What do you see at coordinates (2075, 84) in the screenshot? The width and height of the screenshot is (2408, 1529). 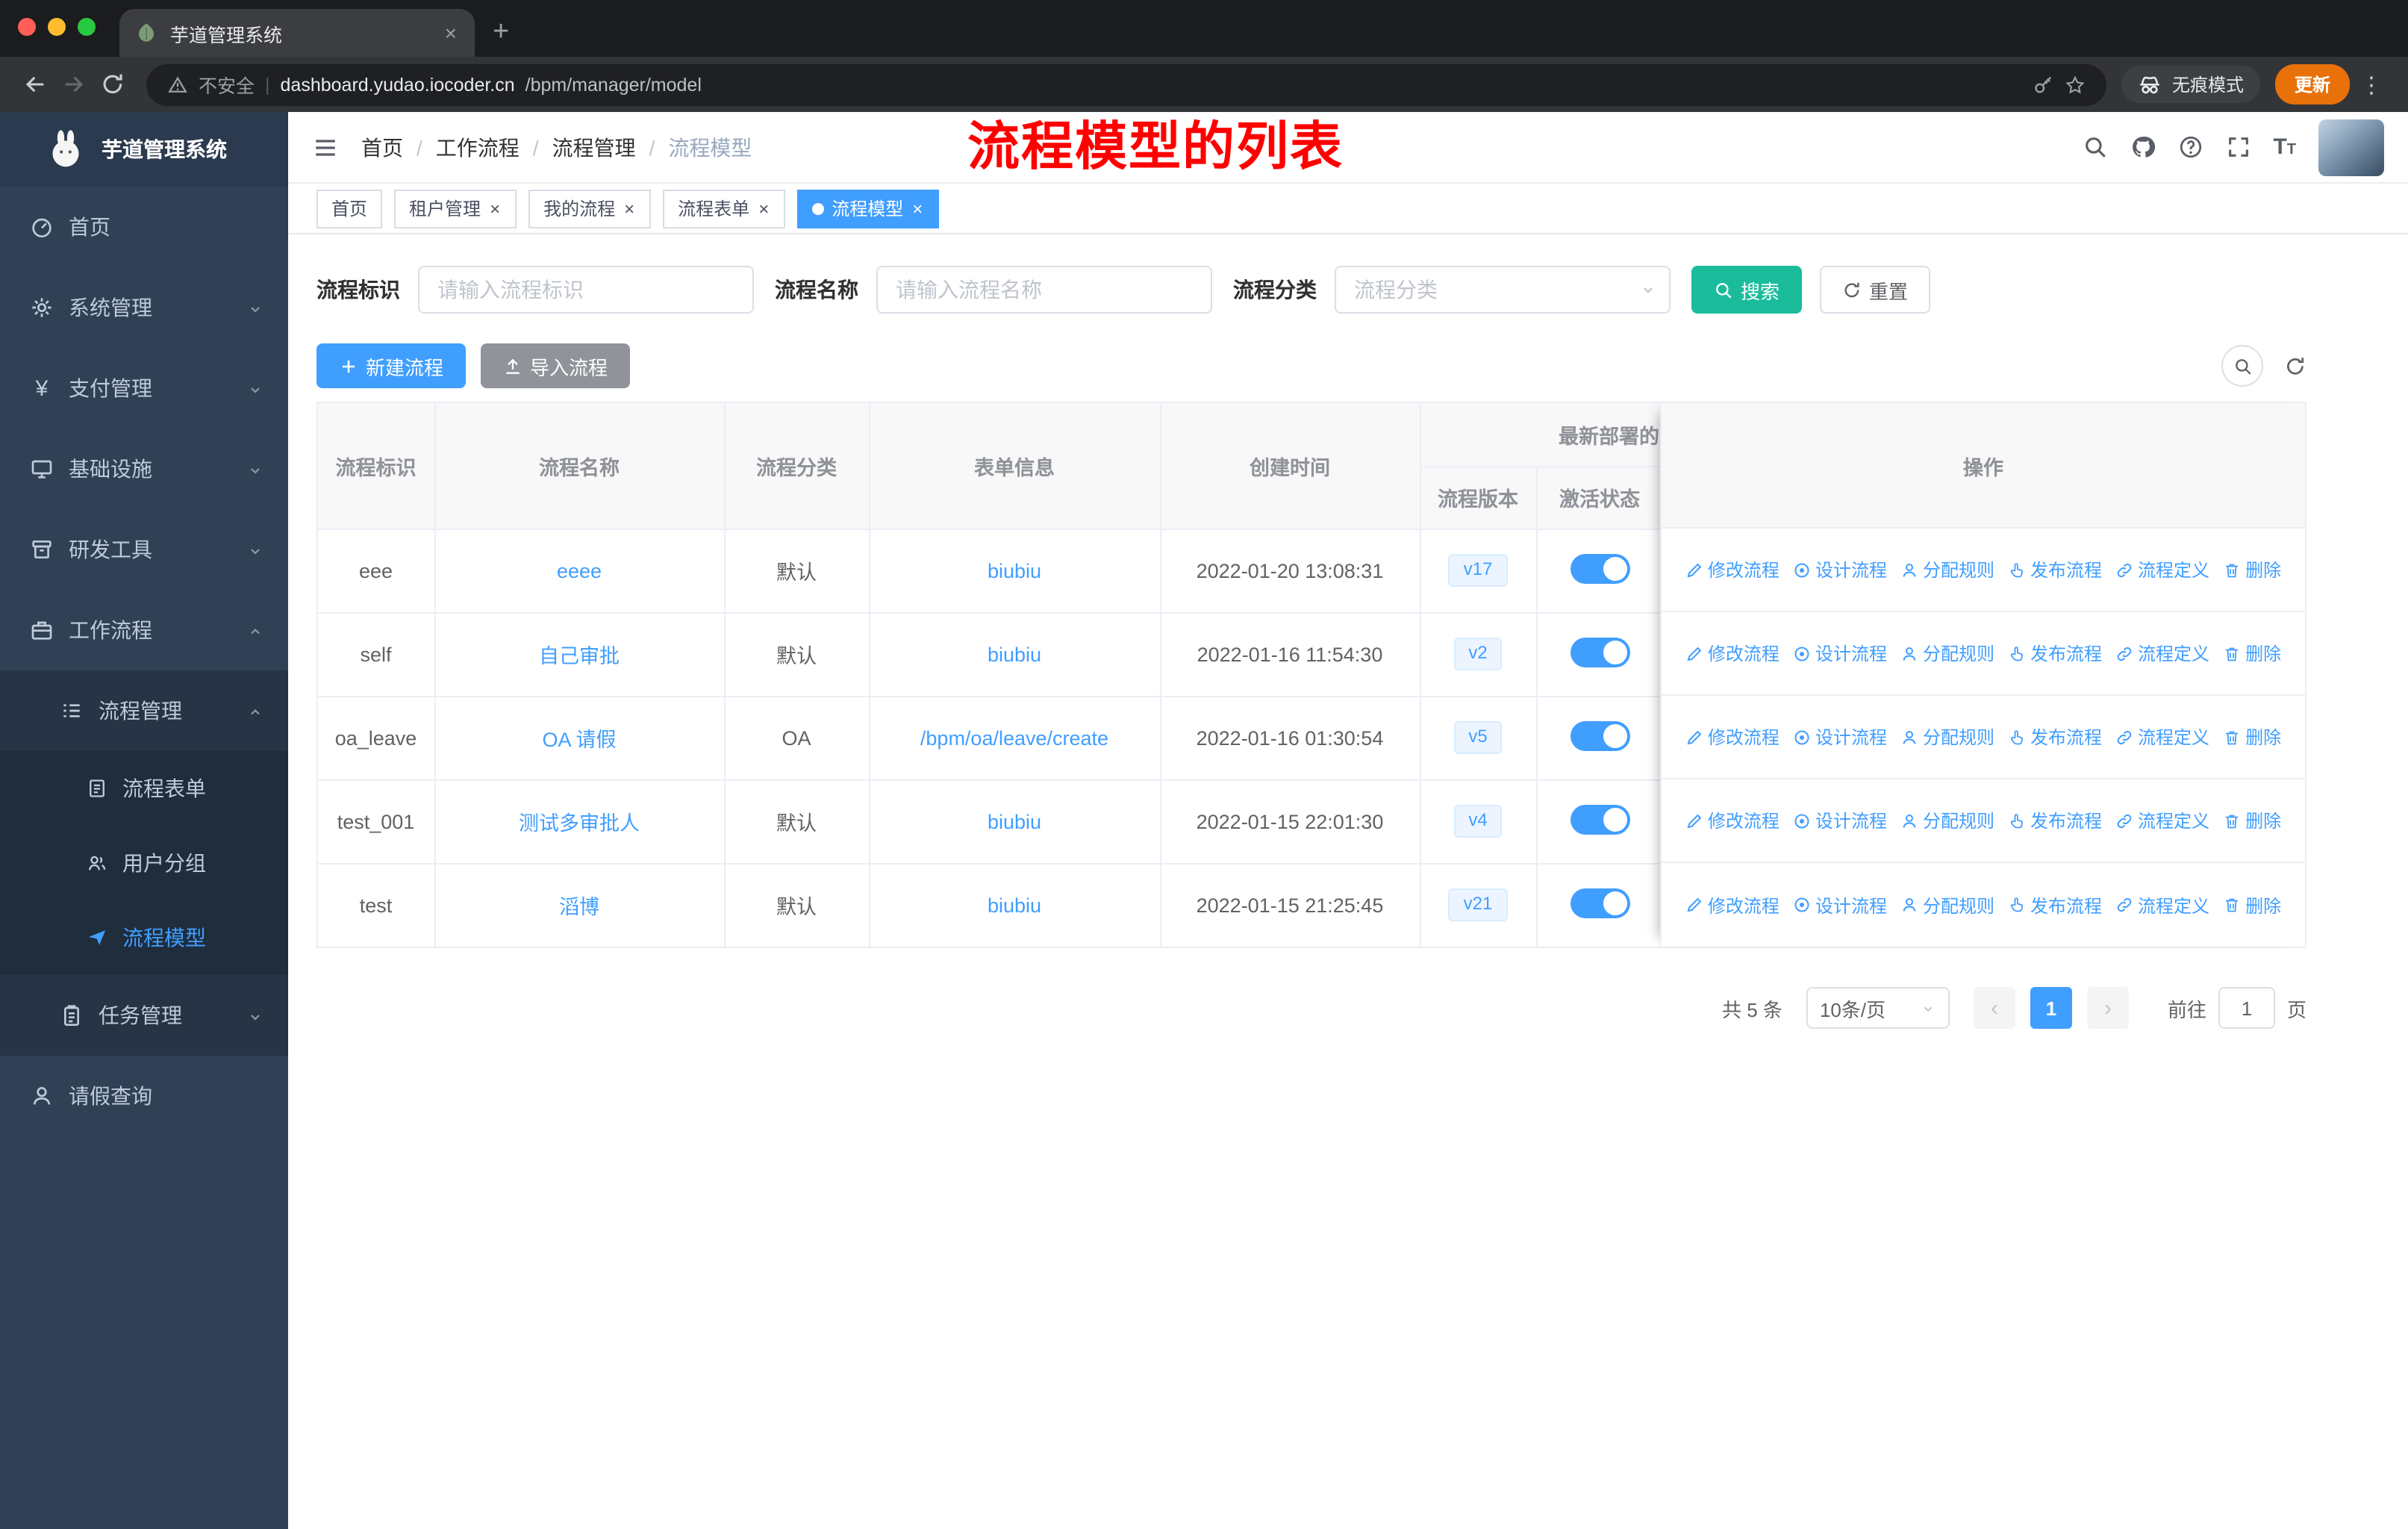 I see `bookmark-star-icon` at bounding box center [2075, 84].